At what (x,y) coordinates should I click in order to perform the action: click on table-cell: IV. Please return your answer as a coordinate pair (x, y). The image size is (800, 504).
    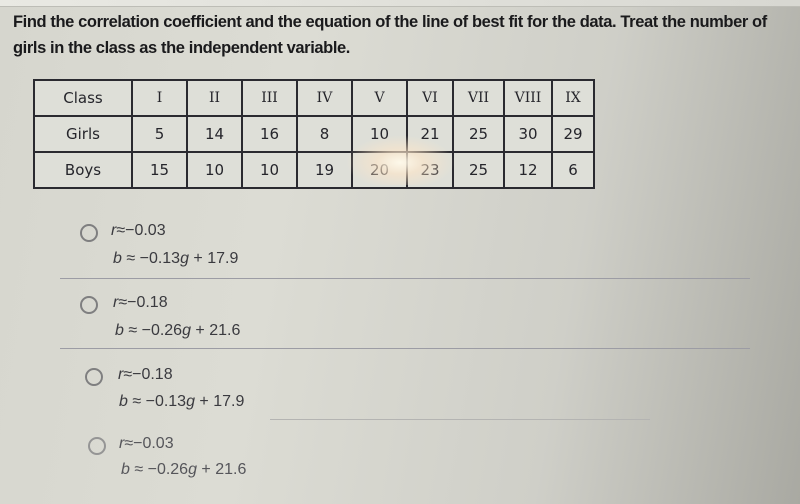
    Looking at the image, I should click on (324, 98).